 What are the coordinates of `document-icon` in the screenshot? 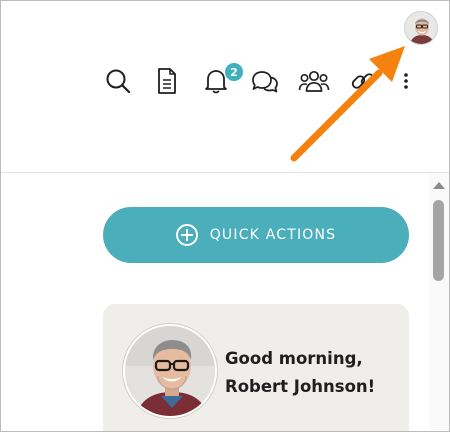 It's located at (167, 81).